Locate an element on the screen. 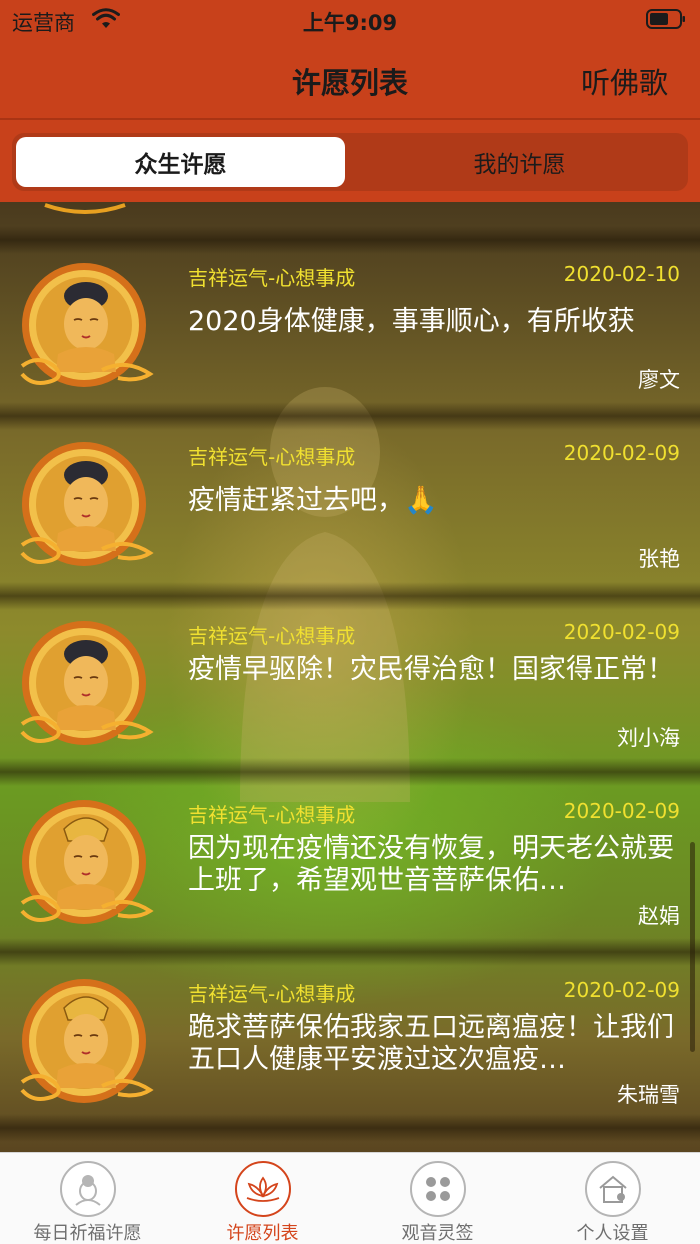 The height and width of the screenshot is (1244, 700). wish-author: 朱瑞雪 is located at coordinates (648, 1095).